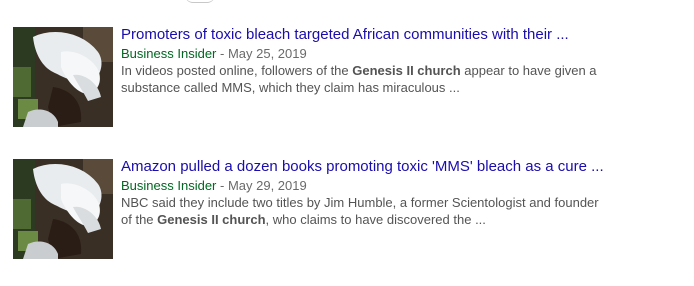  Describe the element at coordinates (528, 70) in the screenshot. I see `snippet-text: appear to have given a` at that location.